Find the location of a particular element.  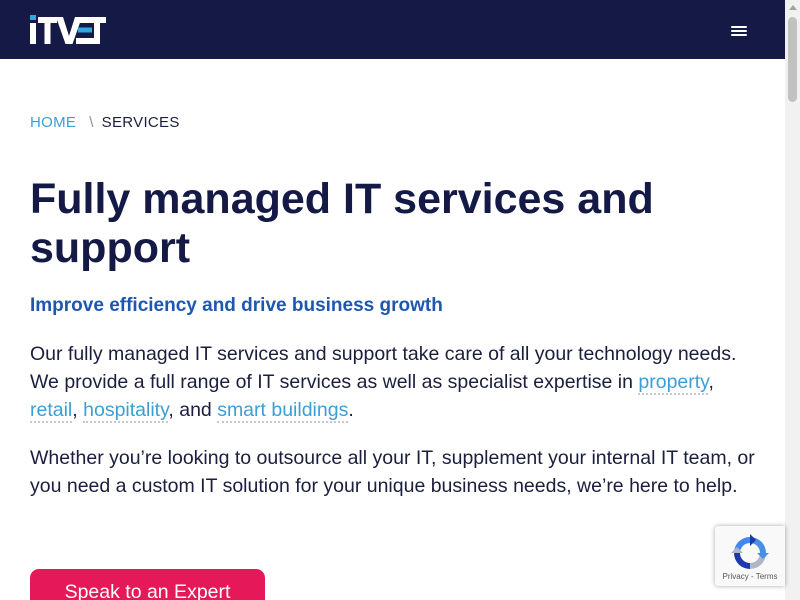

breadcrumb-home-link: HOME is located at coordinates (53, 122).